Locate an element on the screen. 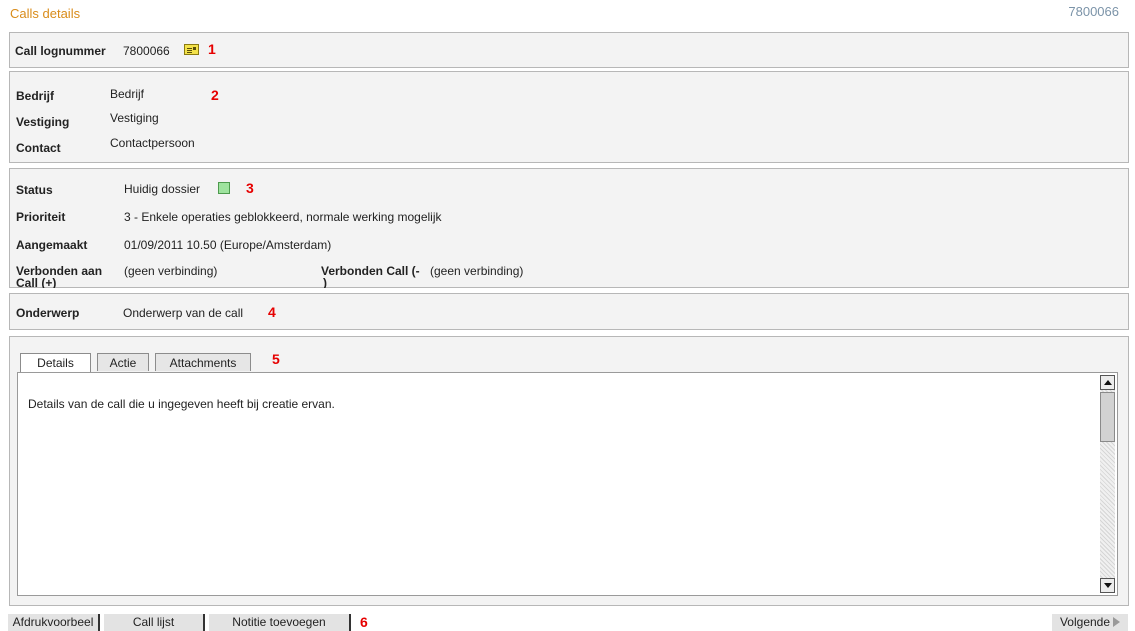 This screenshot has width=1135, height=631. next-label: Volgende is located at coordinates (1085, 622).